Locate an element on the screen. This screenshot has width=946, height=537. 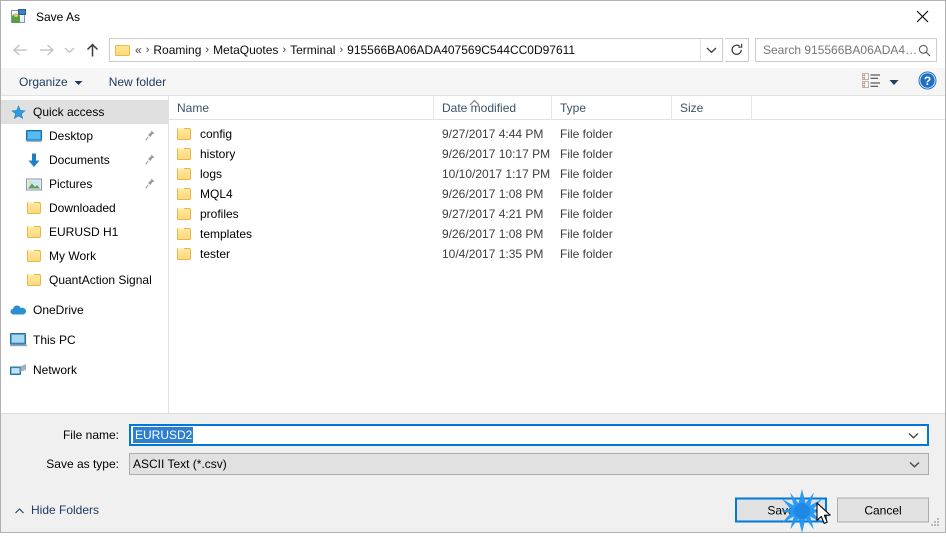
table-row: tester 10/4/2017 1:35 PM File folder is located at coordinates (557, 254).